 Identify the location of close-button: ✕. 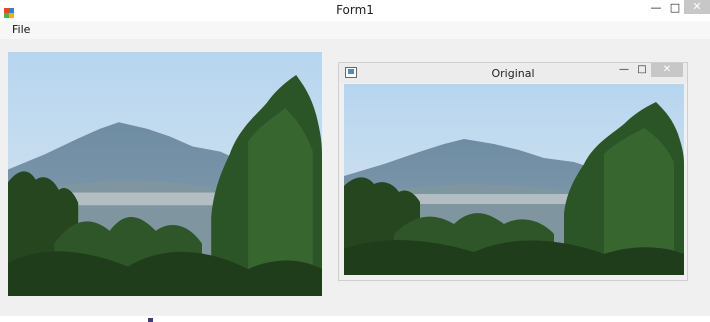
(697, 7).